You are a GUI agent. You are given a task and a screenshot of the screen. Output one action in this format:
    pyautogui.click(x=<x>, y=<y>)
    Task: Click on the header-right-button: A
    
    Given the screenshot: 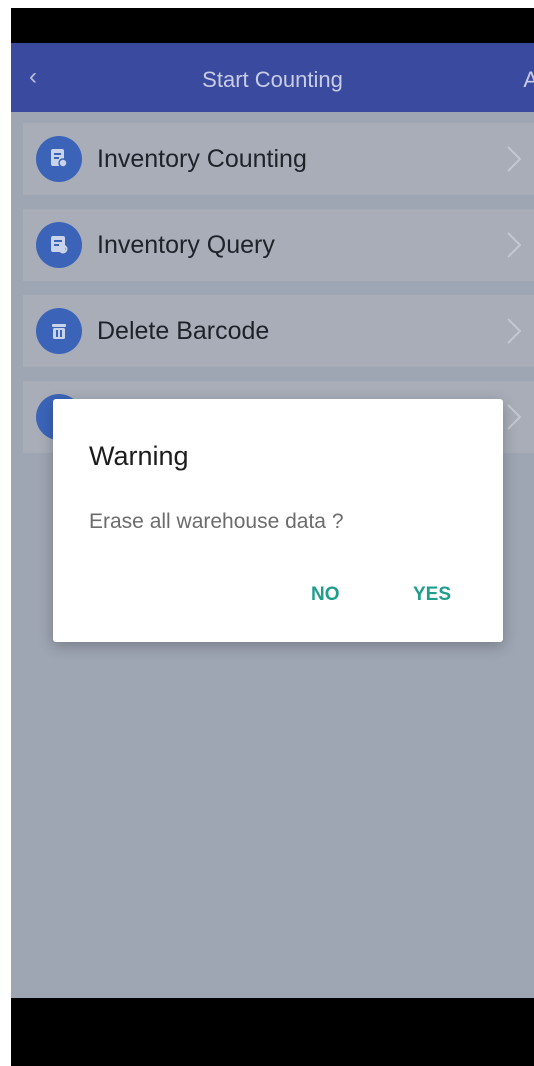 What is the action you would take?
    pyautogui.click(x=528, y=80)
    